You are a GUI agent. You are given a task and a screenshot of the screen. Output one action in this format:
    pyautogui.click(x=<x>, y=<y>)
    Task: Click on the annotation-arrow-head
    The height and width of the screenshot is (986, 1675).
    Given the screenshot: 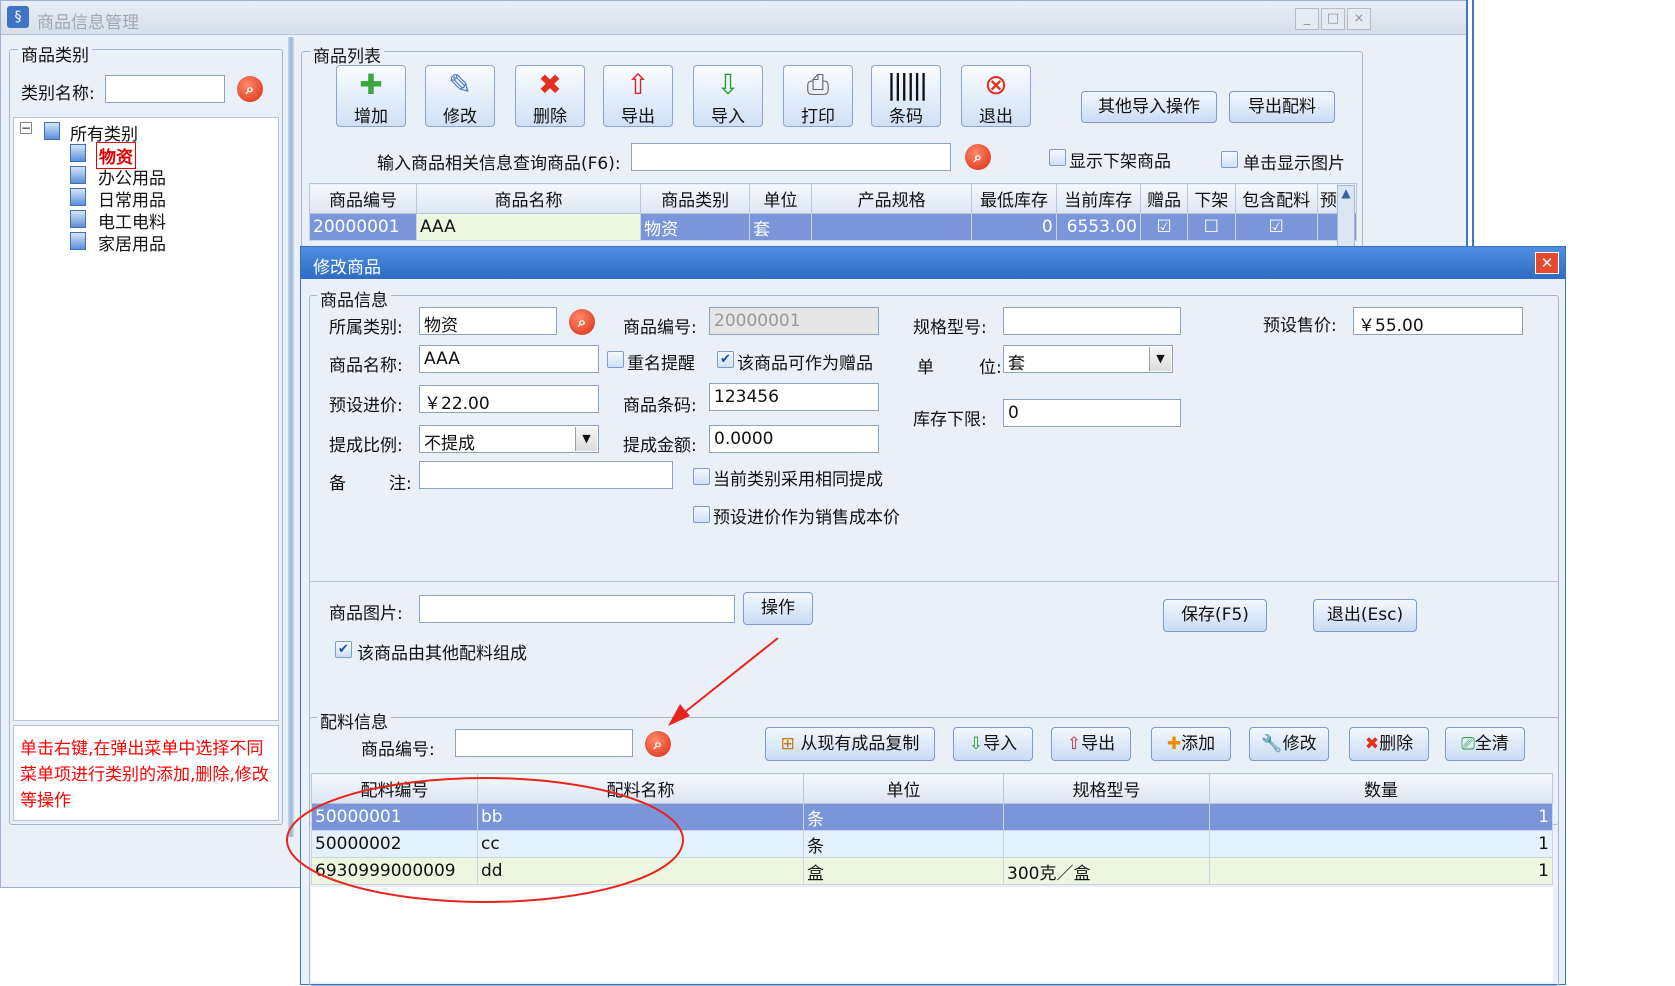 What is the action you would take?
    pyautogui.click(x=679, y=715)
    